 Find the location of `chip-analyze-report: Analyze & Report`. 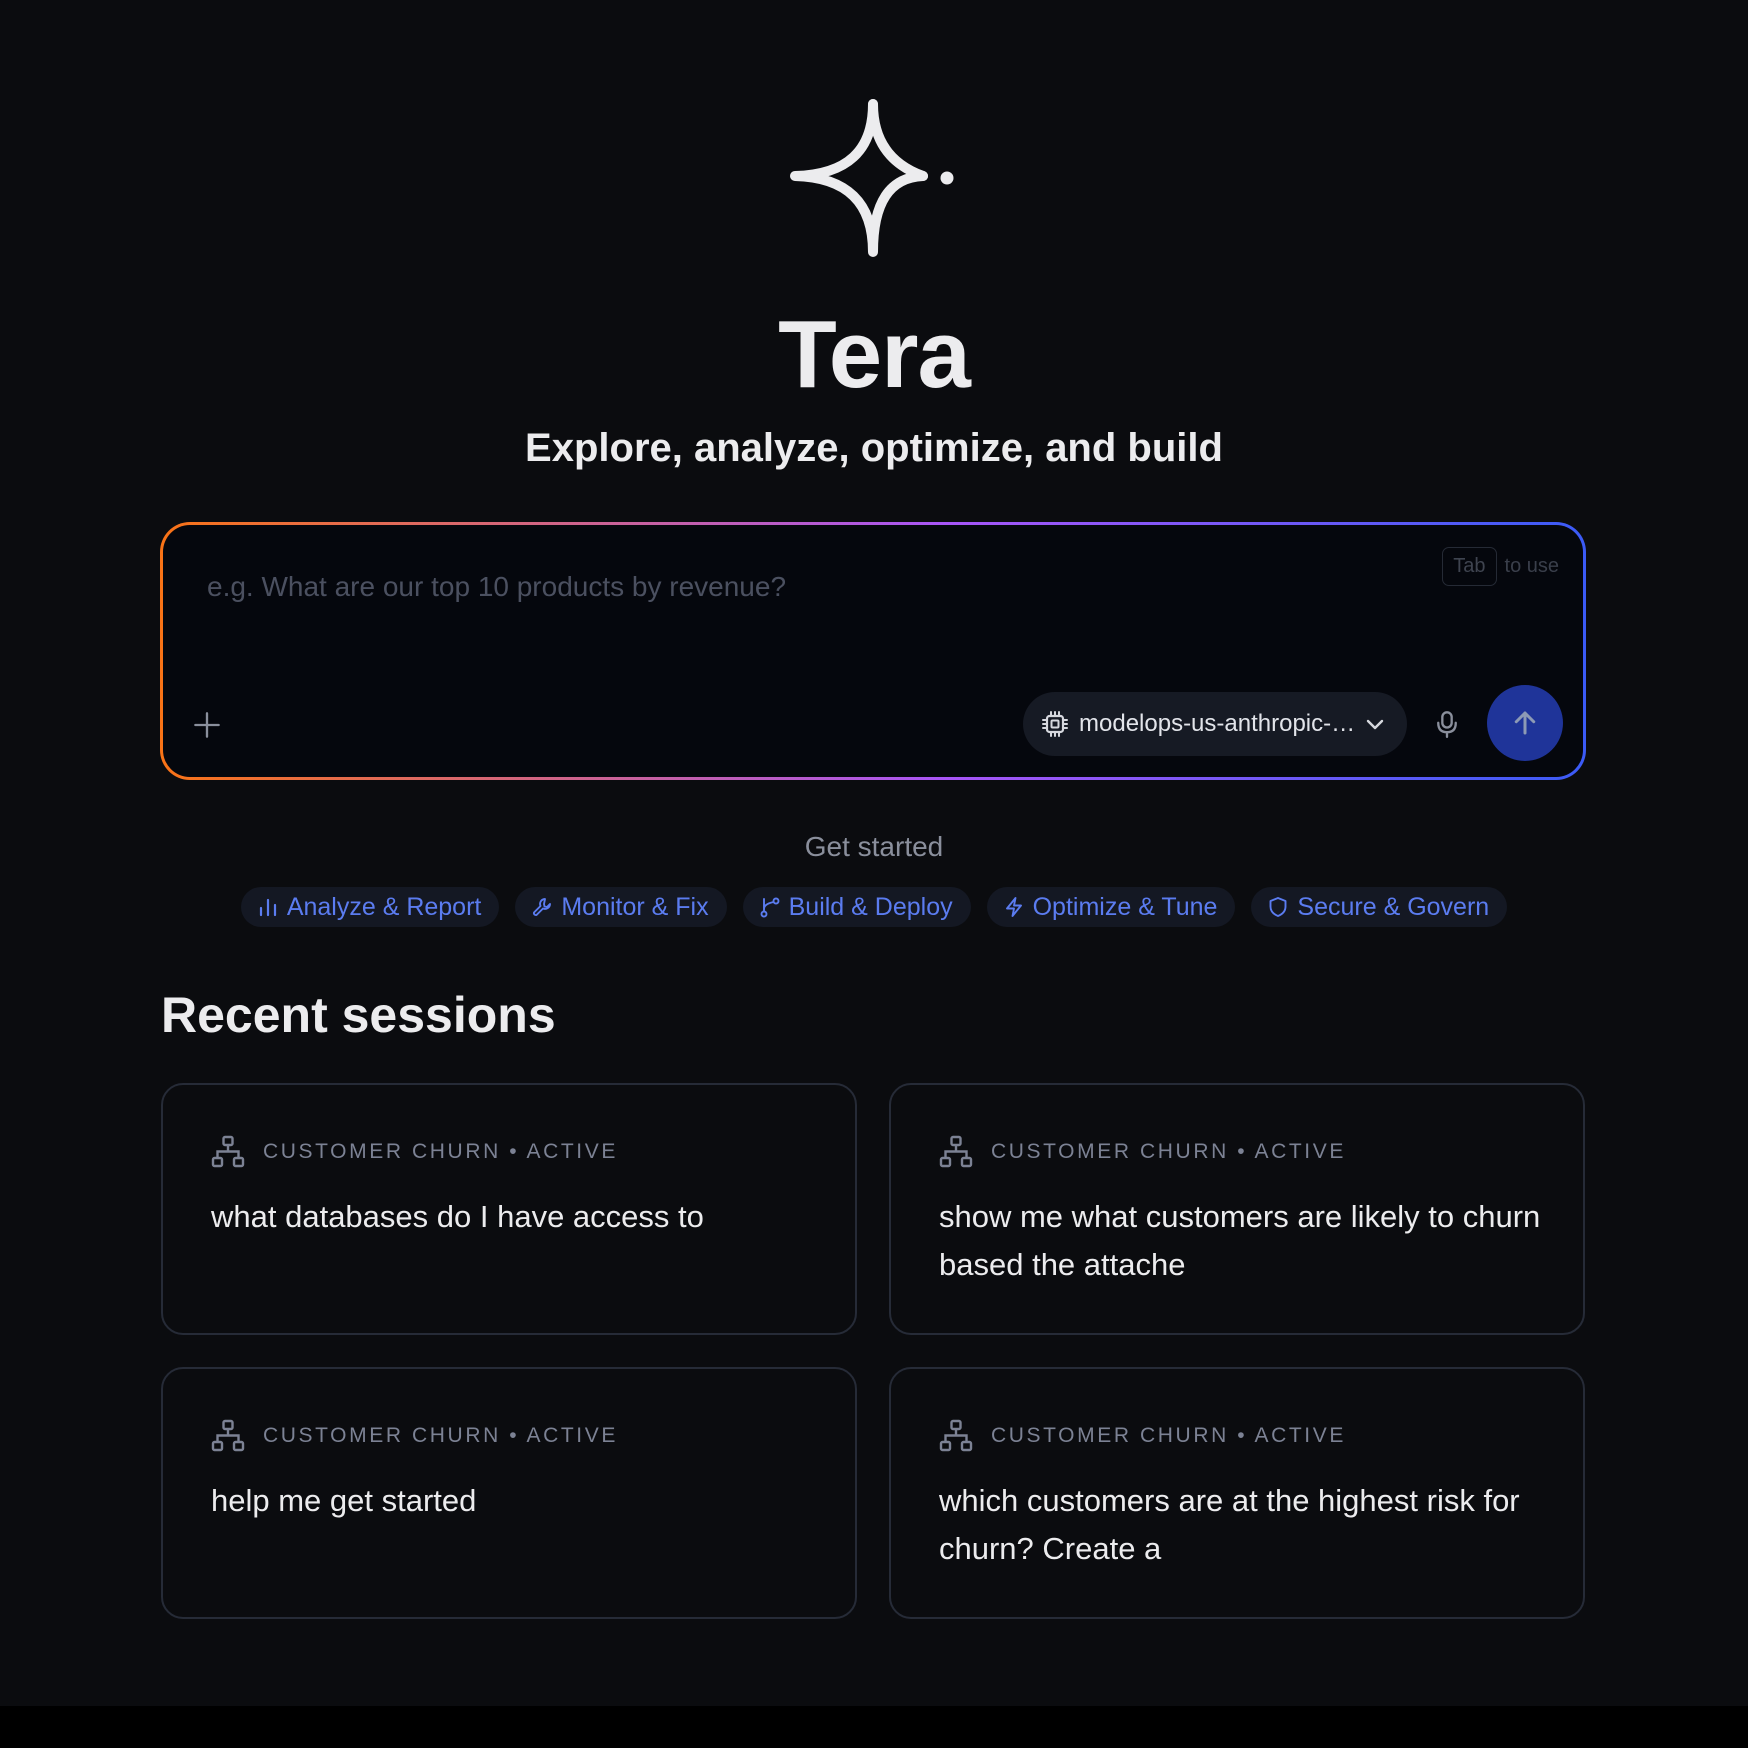

chip-analyze-report: Analyze & Report is located at coordinates (370, 907).